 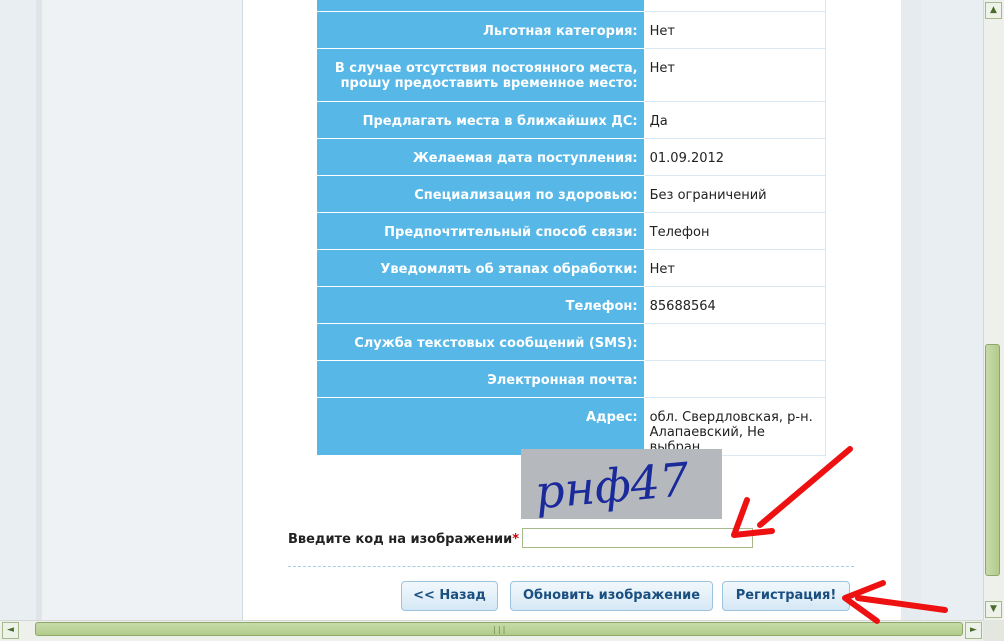 I want to click on row-label: Желаемая дата поступления:, so click(x=480, y=157).